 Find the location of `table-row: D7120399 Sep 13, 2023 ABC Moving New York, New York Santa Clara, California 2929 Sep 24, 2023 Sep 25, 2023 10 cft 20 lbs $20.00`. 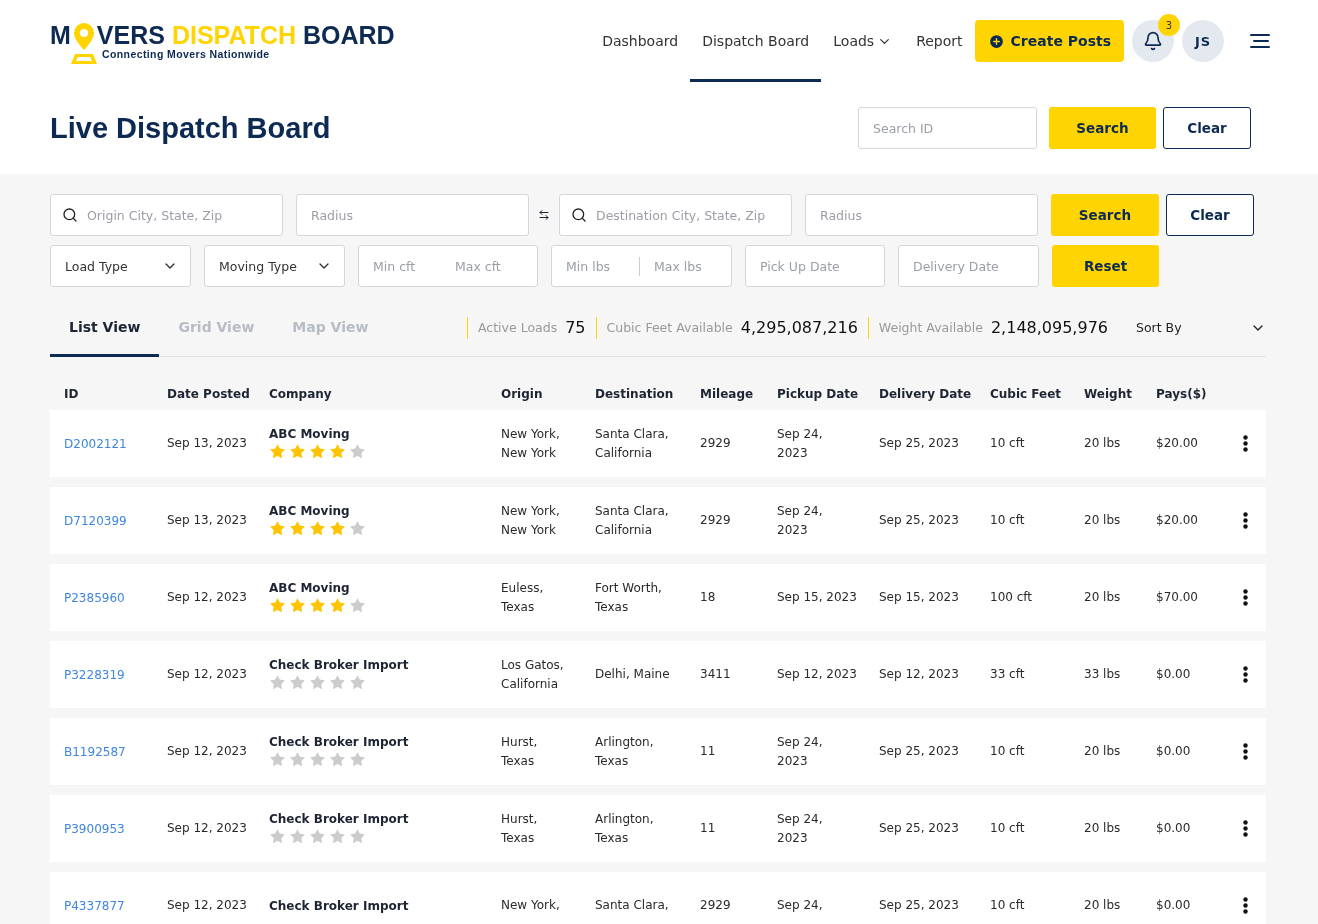

table-row: D7120399 Sep 13, 2023 ABC Moving New York, New York Santa Clara, California 2929 Sep 24, 2023 Sep 25, 2023 10 cft 20 lbs $20.00 is located at coordinates (658, 520).